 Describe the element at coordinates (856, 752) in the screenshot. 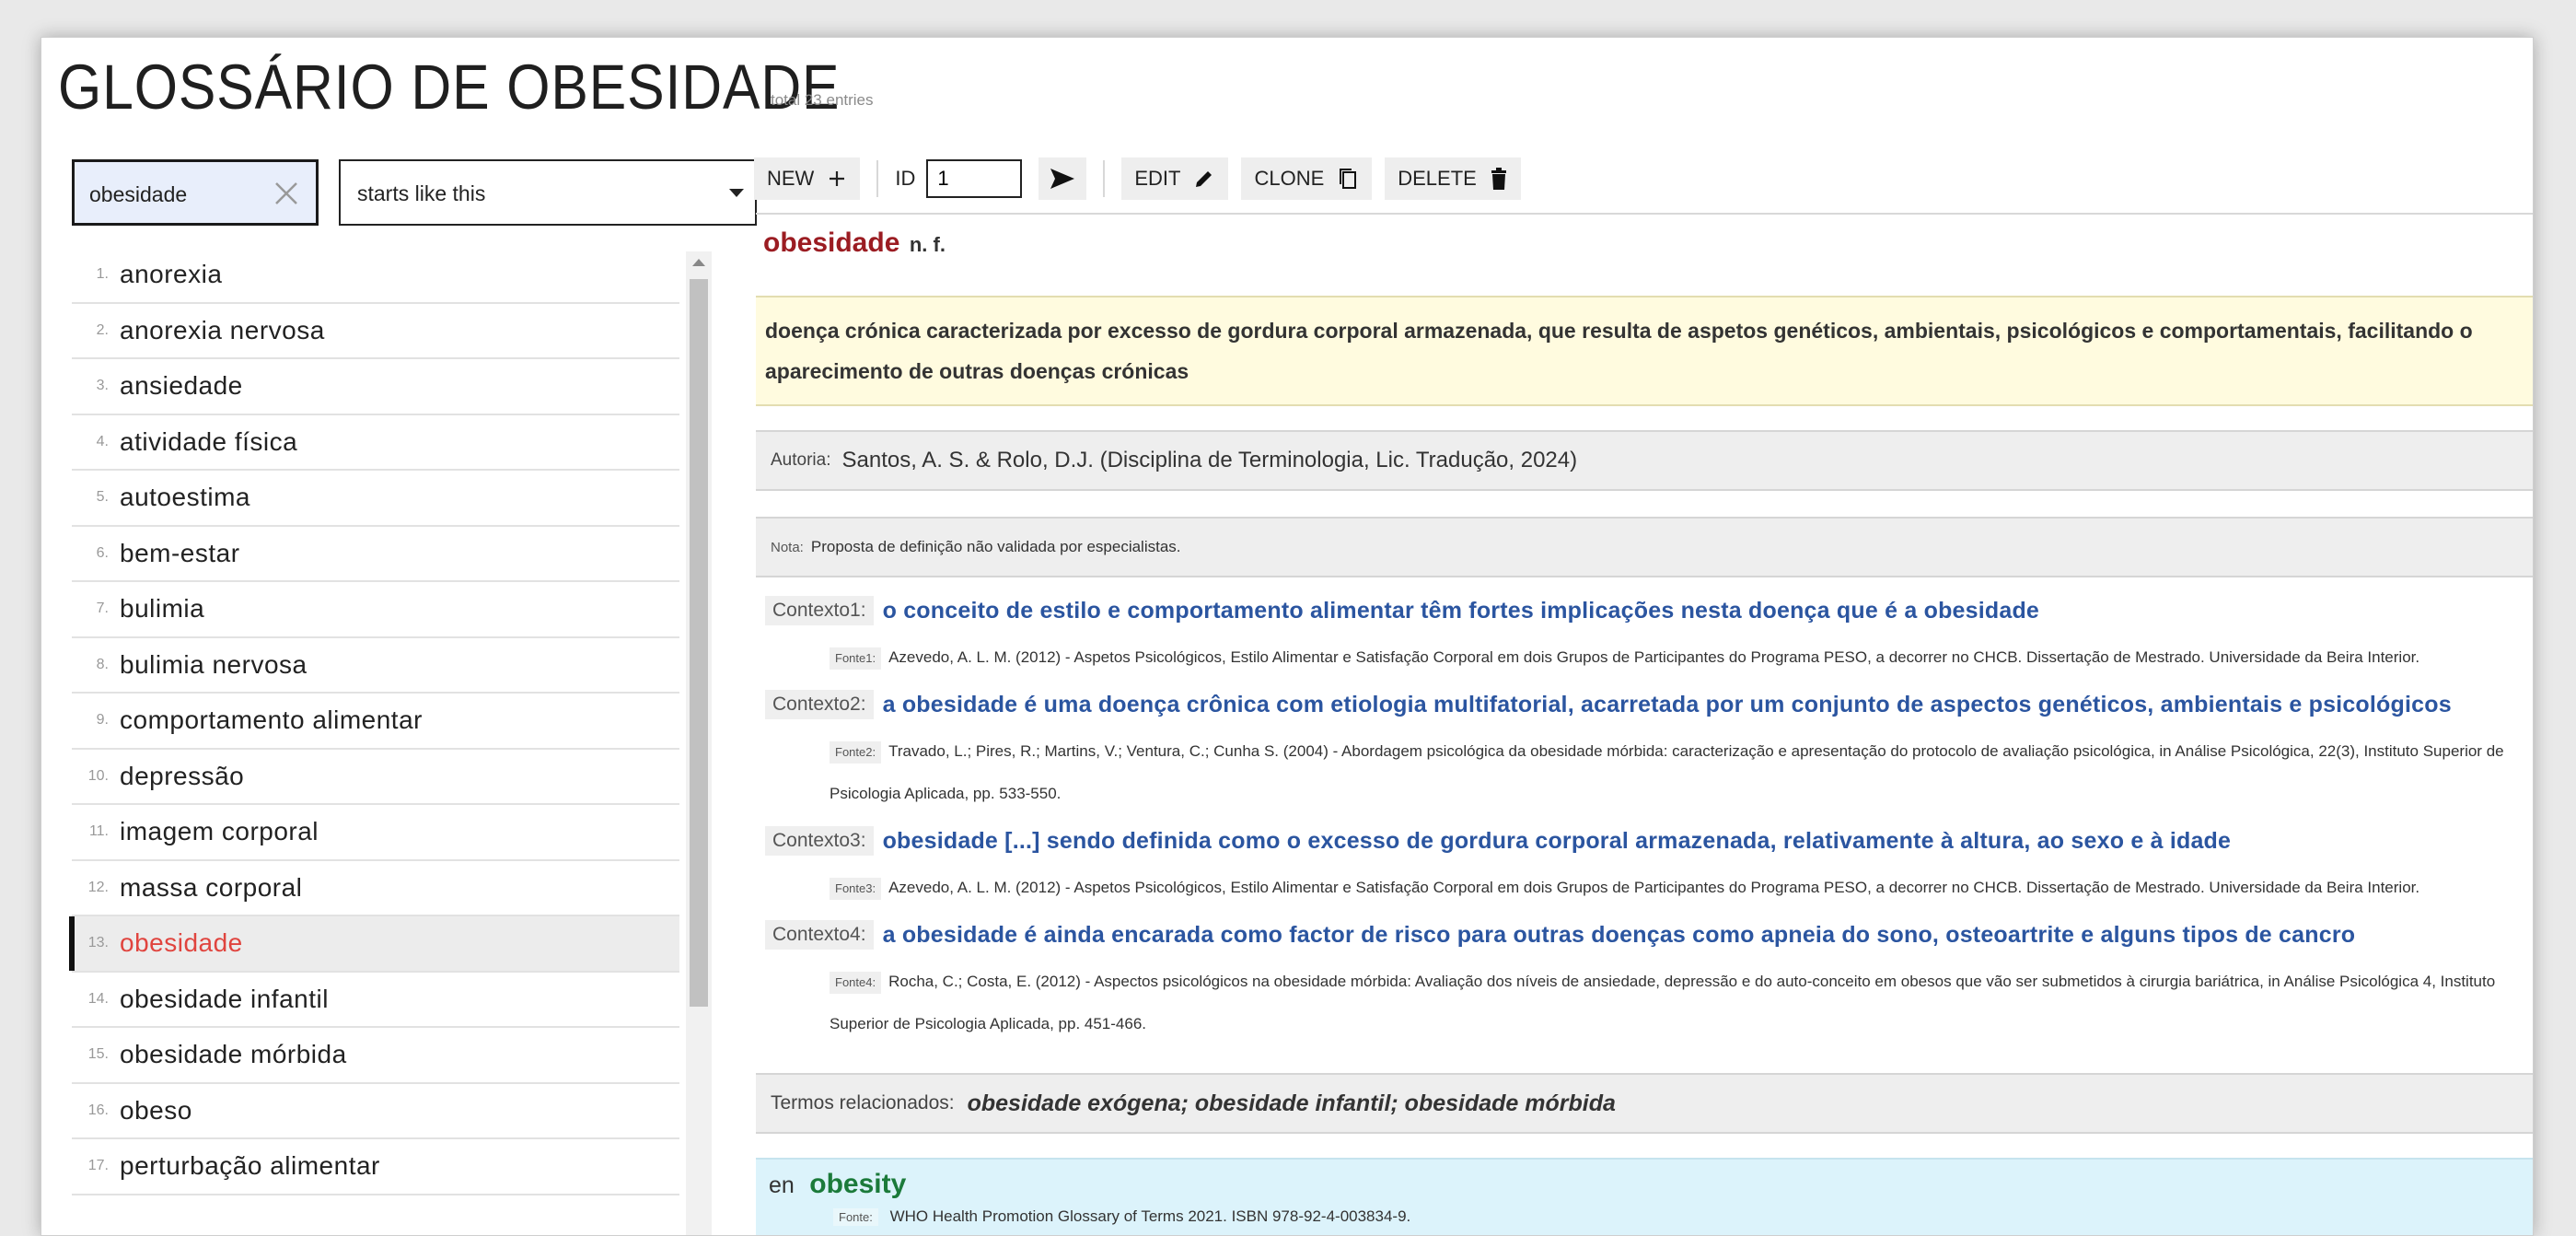

I see `context-source-label: Fonte2:` at that location.